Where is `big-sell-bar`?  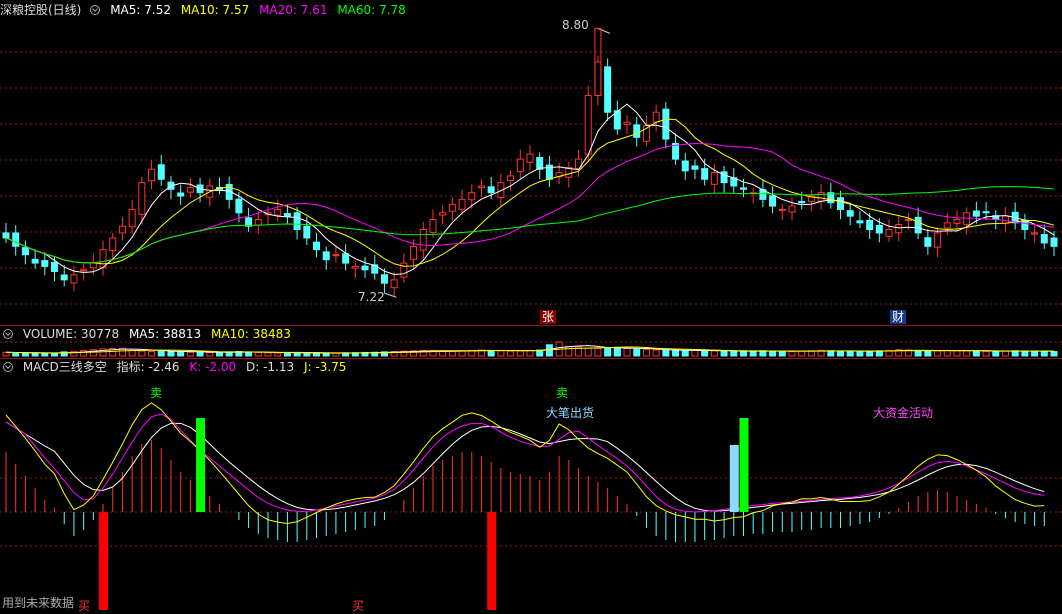
big-sell-bar is located at coordinates (734, 478).